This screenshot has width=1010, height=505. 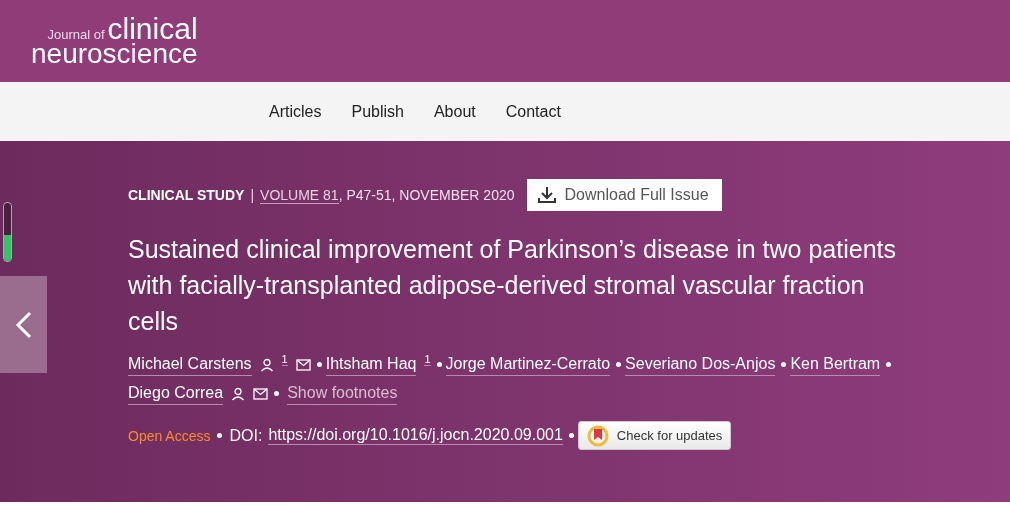 What do you see at coordinates (454, 111) in the screenshot?
I see `nav-link: About` at bounding box center [454, 111].